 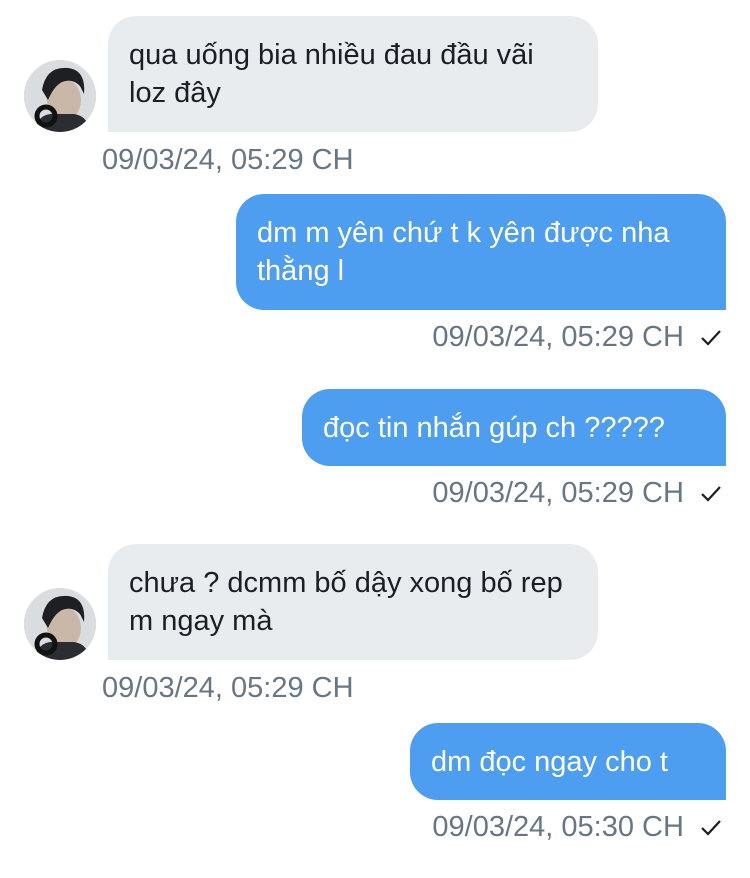 I want to click on incoming-message-bubble: qua uống bia nhiều đau đầu vãi loz đây, so click(x=353, y=74).